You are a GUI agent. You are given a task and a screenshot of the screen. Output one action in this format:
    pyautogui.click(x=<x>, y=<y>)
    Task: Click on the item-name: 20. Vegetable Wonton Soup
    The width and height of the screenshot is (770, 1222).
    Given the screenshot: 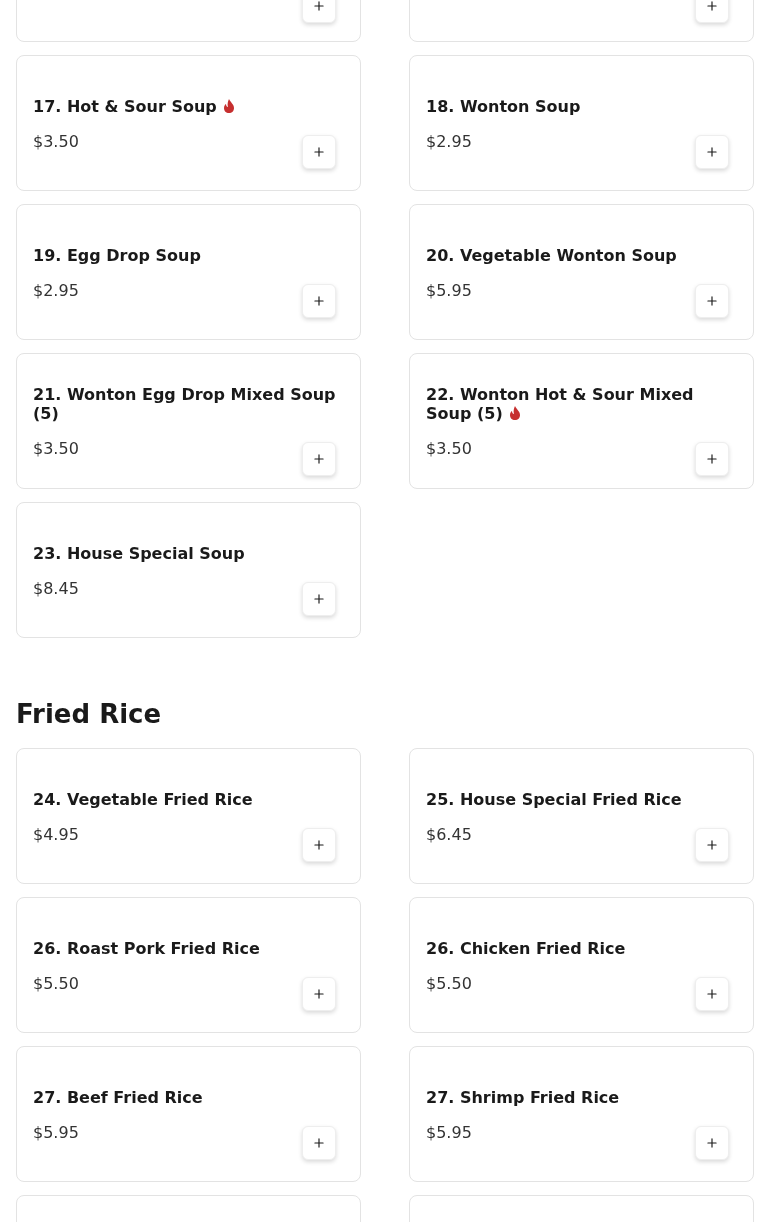 What is the action you would take?
    pyautogui.click(x=552, y=255)
    